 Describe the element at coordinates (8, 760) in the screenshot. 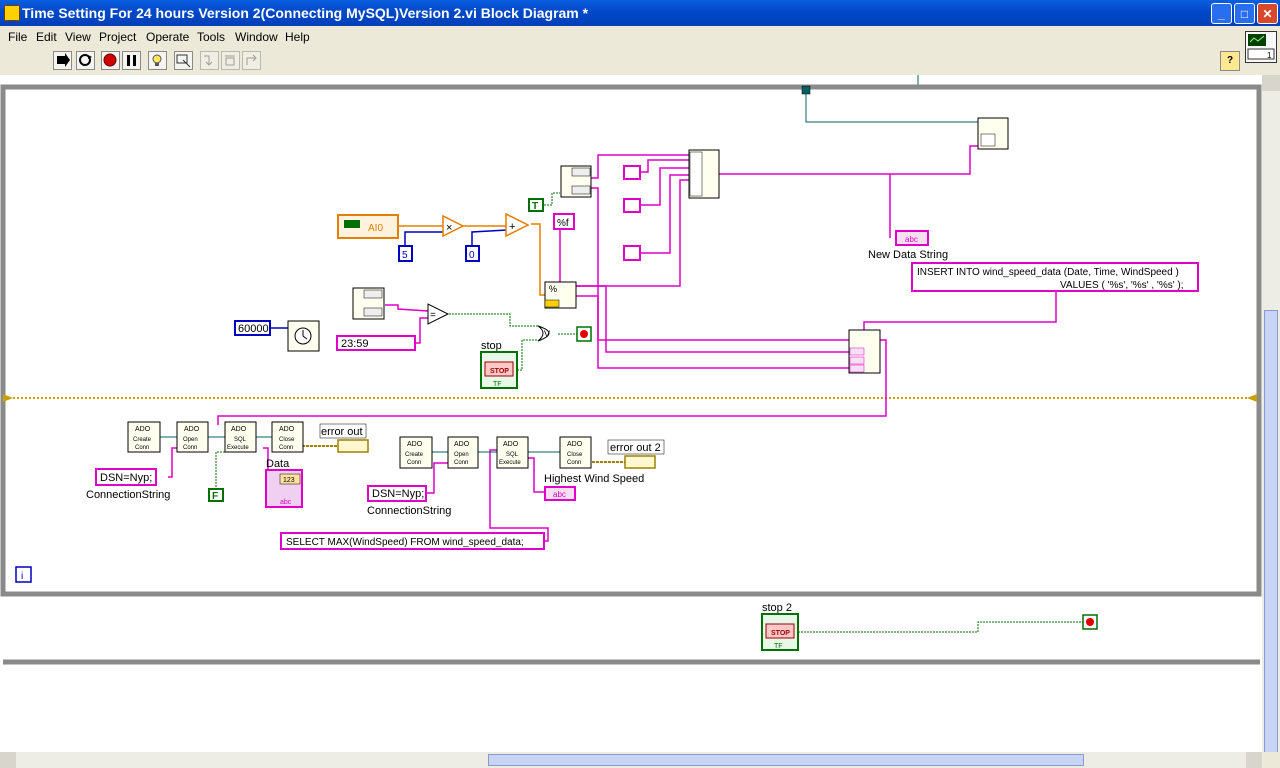

I see `scroll-left-button` at that location.